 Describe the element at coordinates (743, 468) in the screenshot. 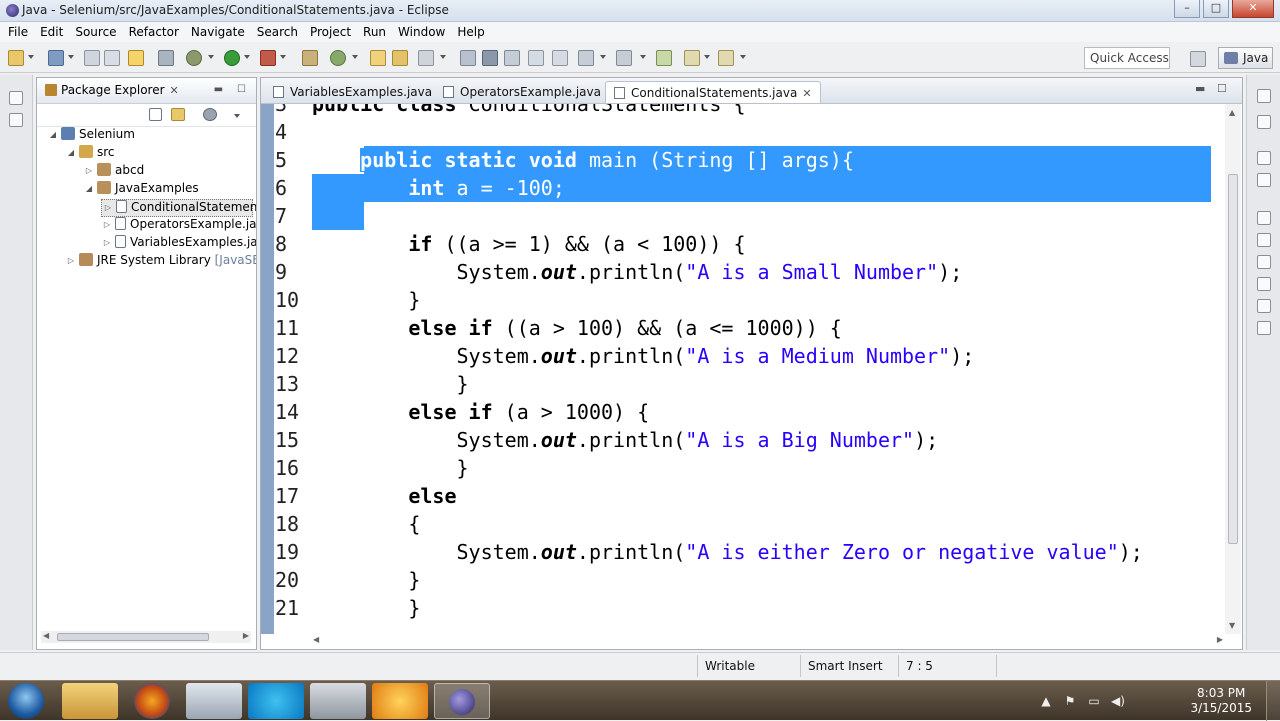

I see `code-line: 16 }` at that location.